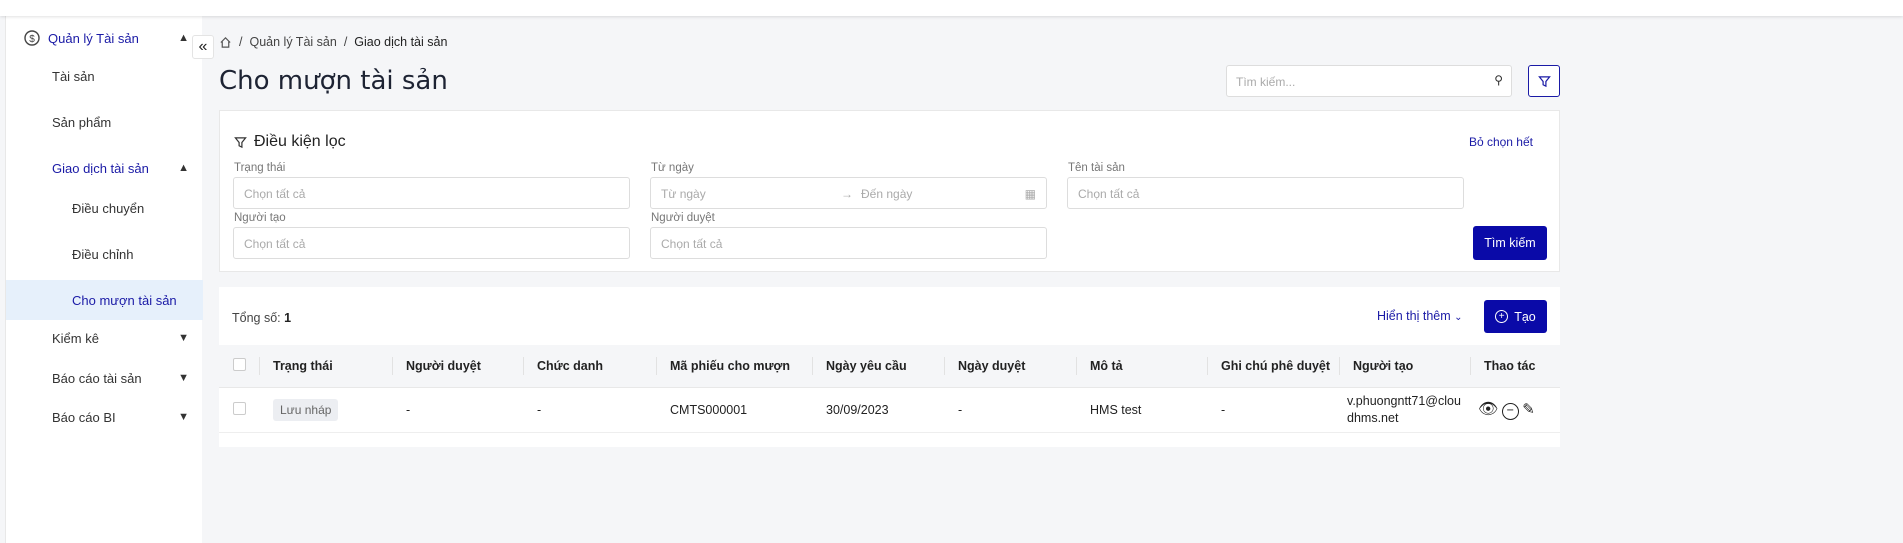 This screenshot has width=1903, height=543. I want to click on show-more-dropdown: Hiển thị thêm ⌄, so click(1420, 316).